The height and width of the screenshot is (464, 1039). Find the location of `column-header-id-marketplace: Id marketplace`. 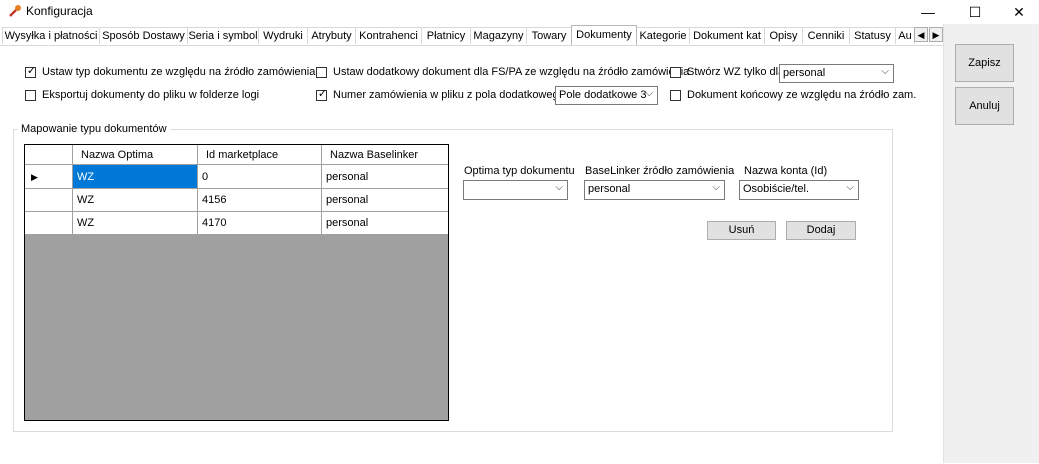

column-header-id-marketplace: Id marketplace is located at coordinates (260, 155).